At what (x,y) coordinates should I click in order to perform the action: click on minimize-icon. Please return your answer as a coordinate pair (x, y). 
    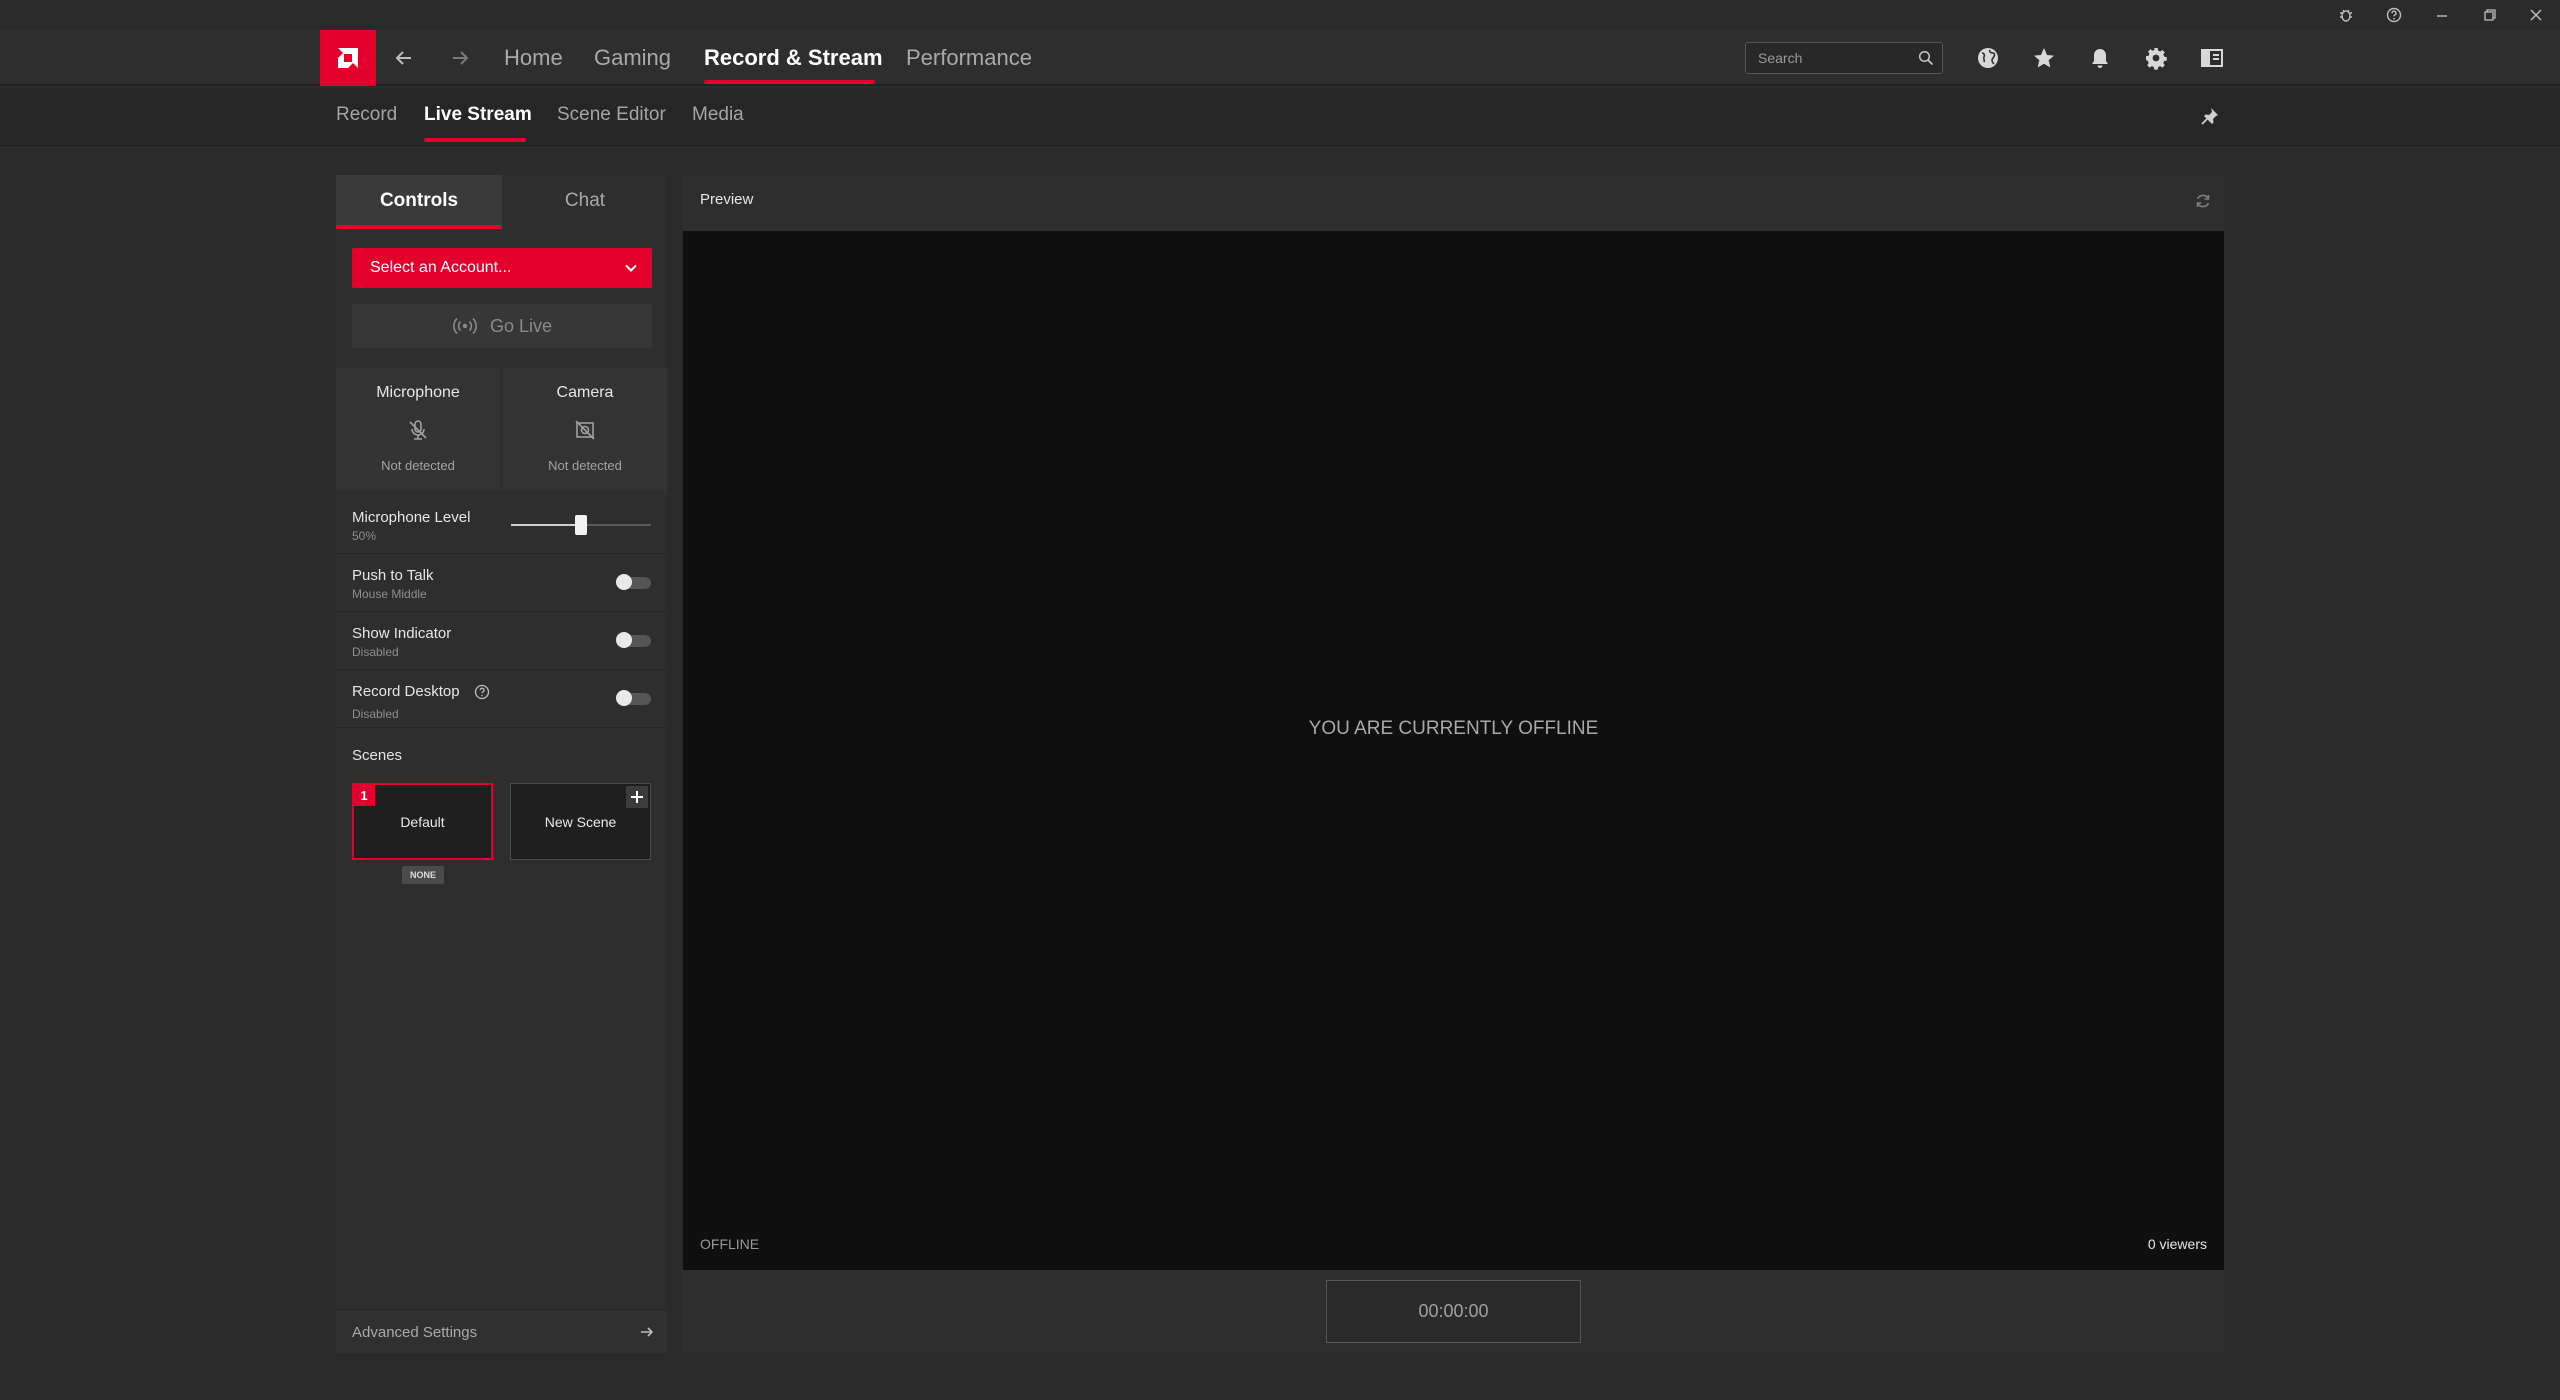
    Looking at the image, I should click on (2442, 15).